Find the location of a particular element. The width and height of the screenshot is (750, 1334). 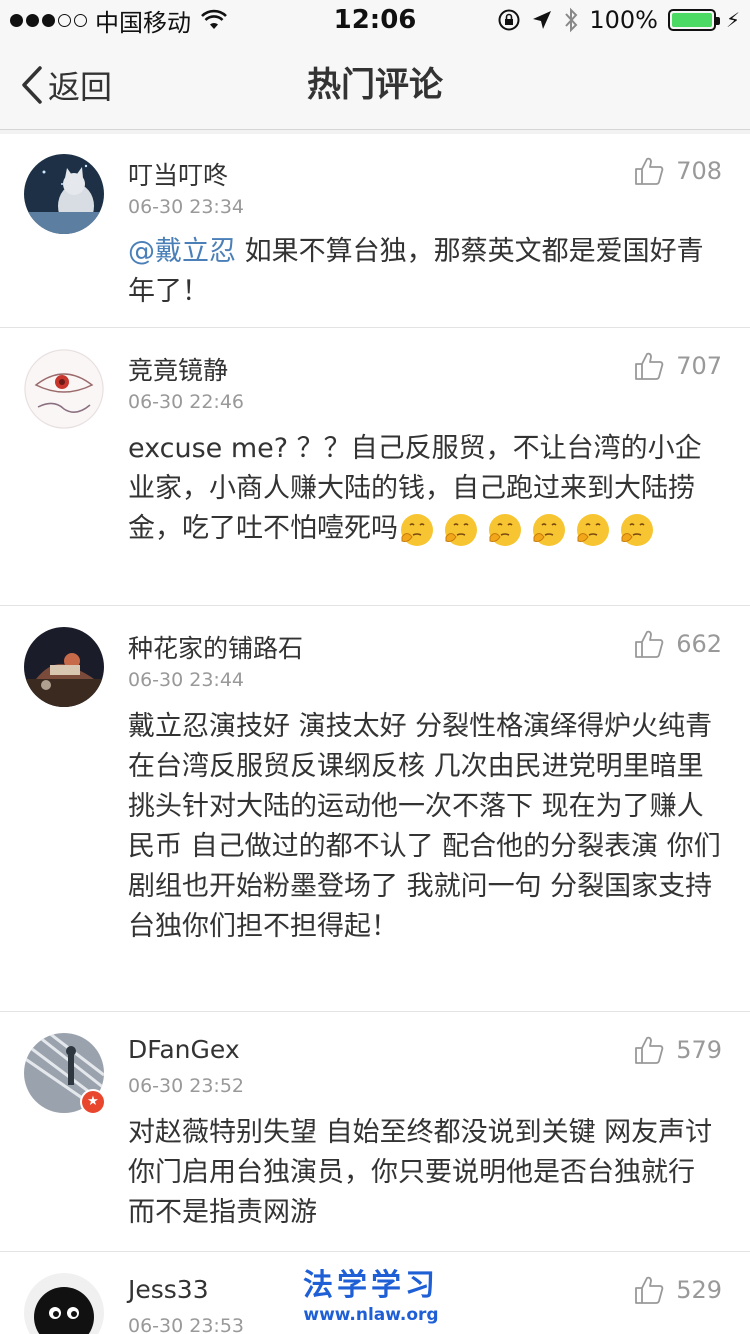

like-count: 529 is located at coordinates (699, 1290).